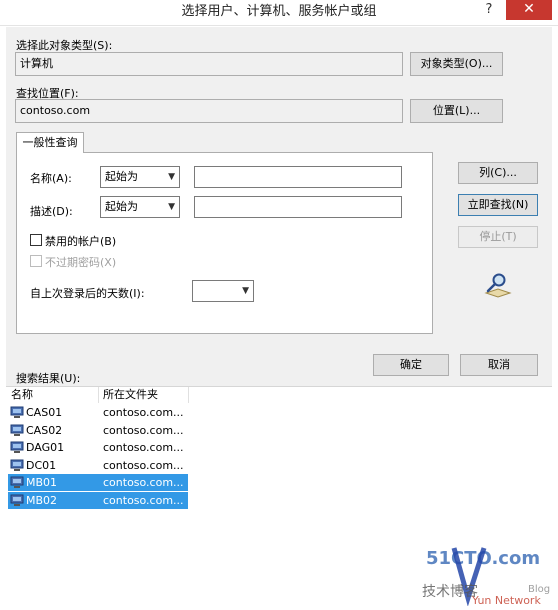 The width and height of the screenshot is (558, 610). I want to click on description-match-value: 起始为, so click(121, 206).